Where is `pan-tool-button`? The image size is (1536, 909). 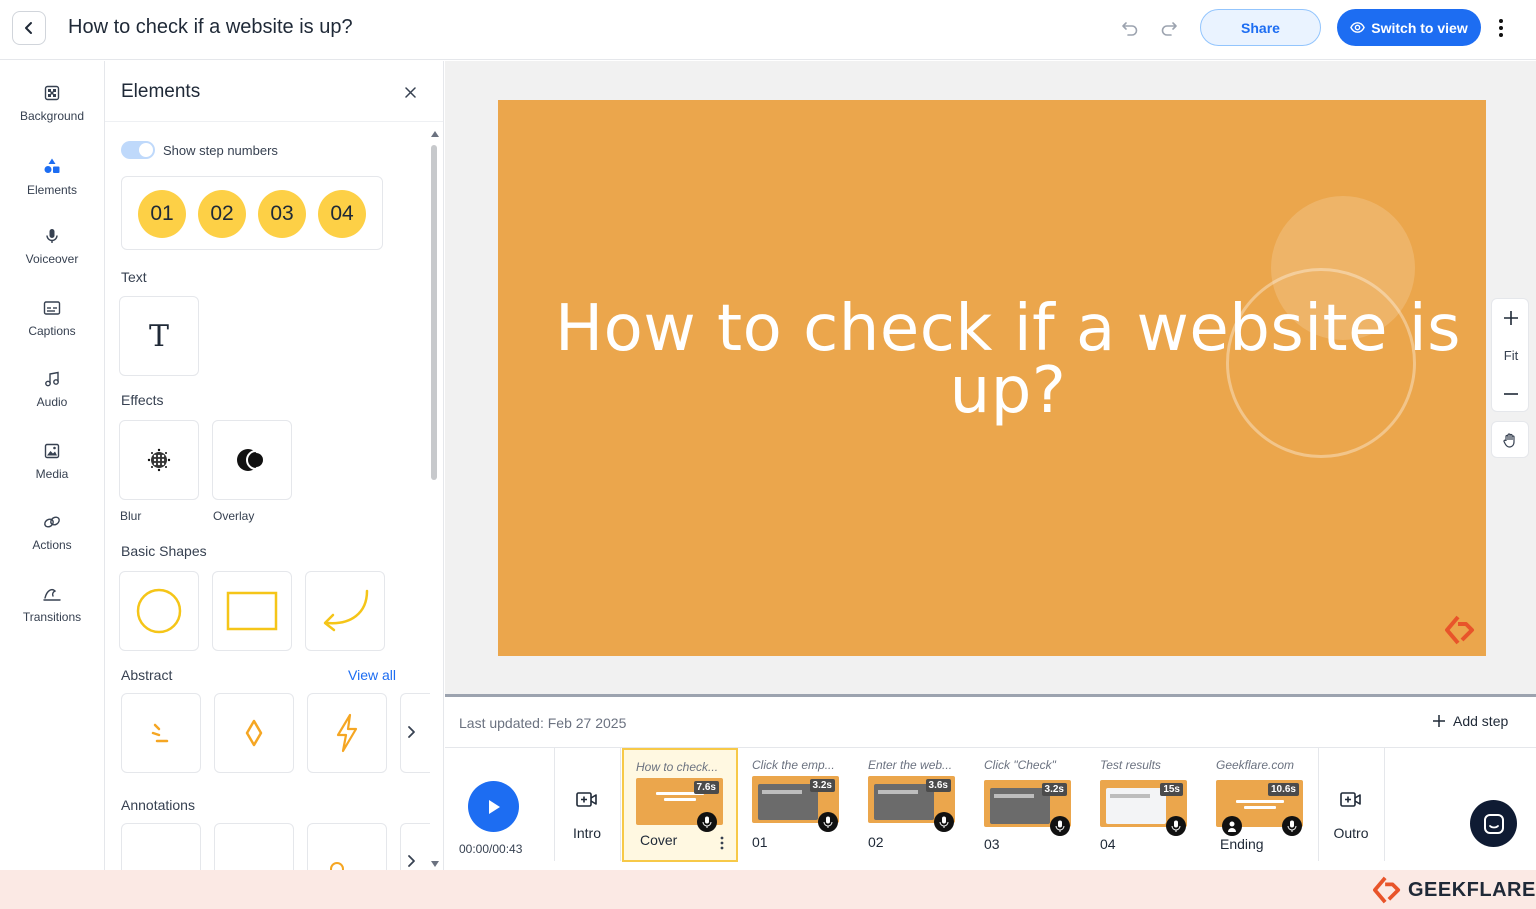
pan-tool-button is located at coordinates (1510, 439).